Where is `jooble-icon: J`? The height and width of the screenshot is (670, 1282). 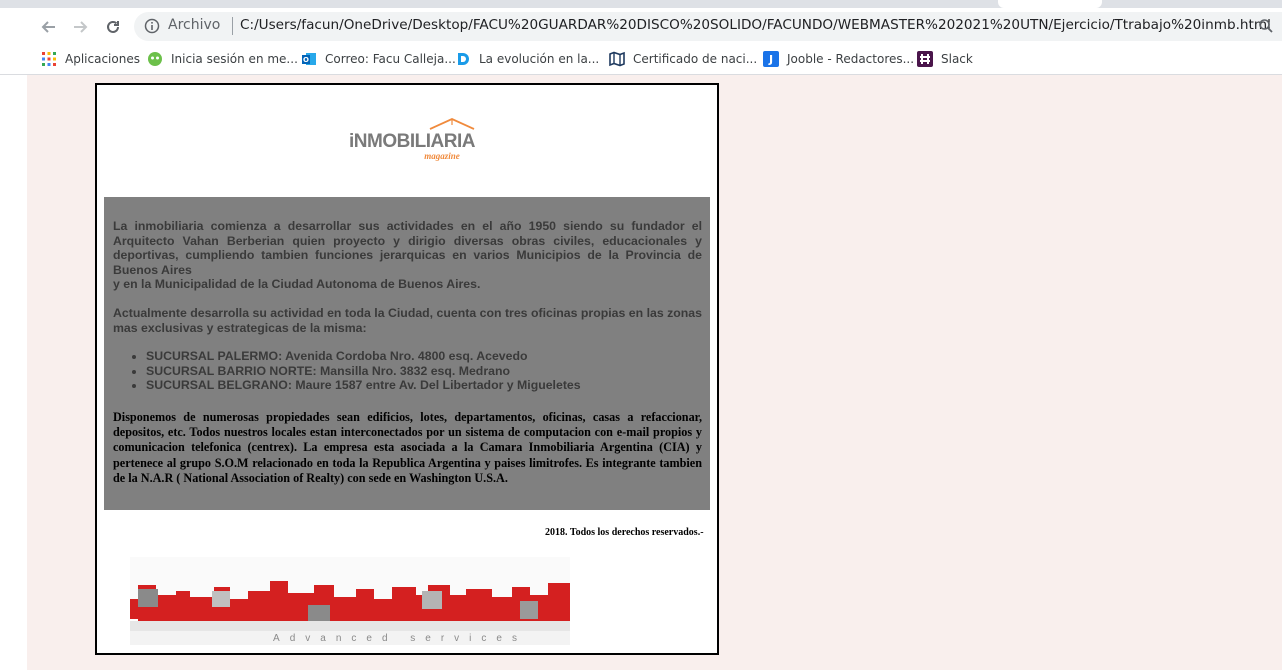
jooble-icon: J is located at coordinates (771, 59).